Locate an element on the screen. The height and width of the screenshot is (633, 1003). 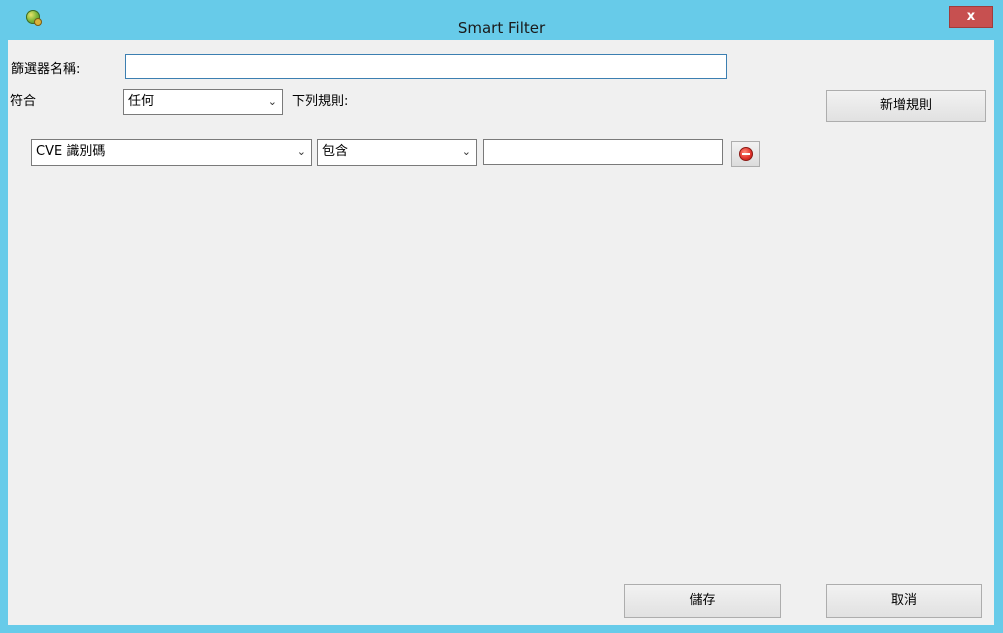
match-select-value: 任何 is located at coordinates (141, 101).